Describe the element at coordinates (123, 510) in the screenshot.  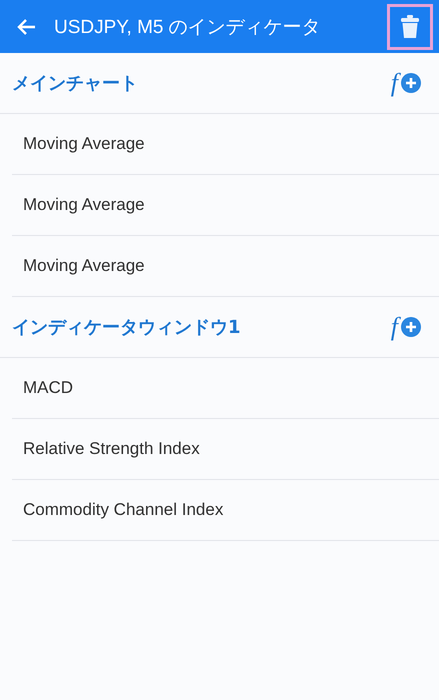
I see `indicator-name: Commodity Channel Index` at that location.